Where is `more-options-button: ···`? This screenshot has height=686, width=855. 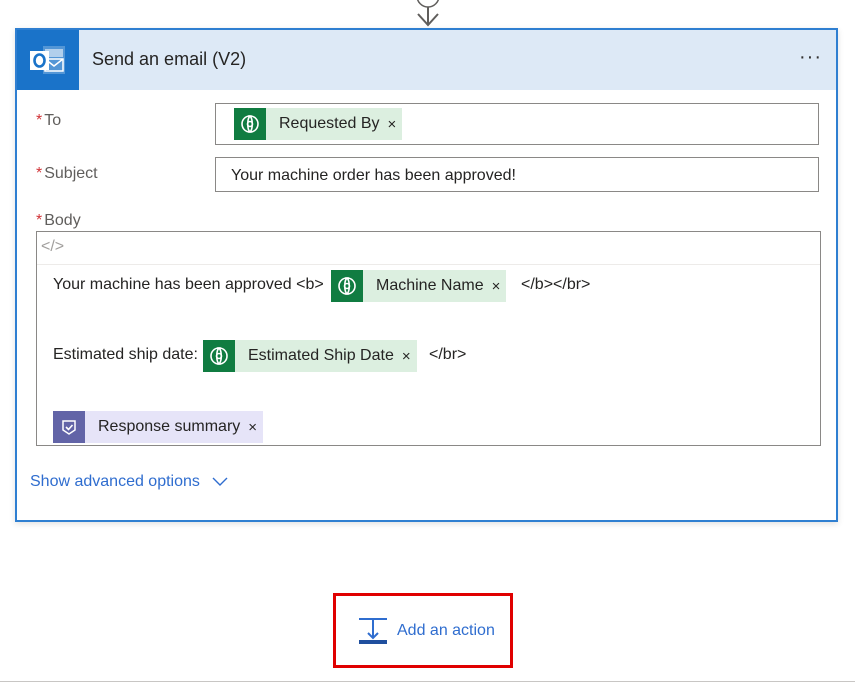 more-options-button: ··· is located at coordinates (810, 57).